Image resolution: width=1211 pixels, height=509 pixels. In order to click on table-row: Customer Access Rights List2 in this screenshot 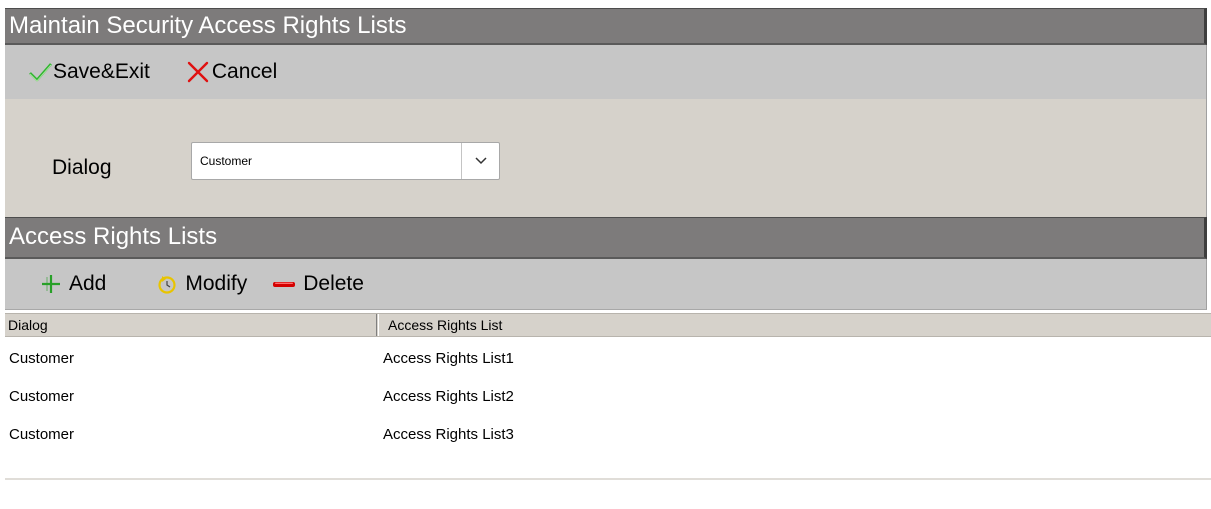, I will do `click(605, 405)`.